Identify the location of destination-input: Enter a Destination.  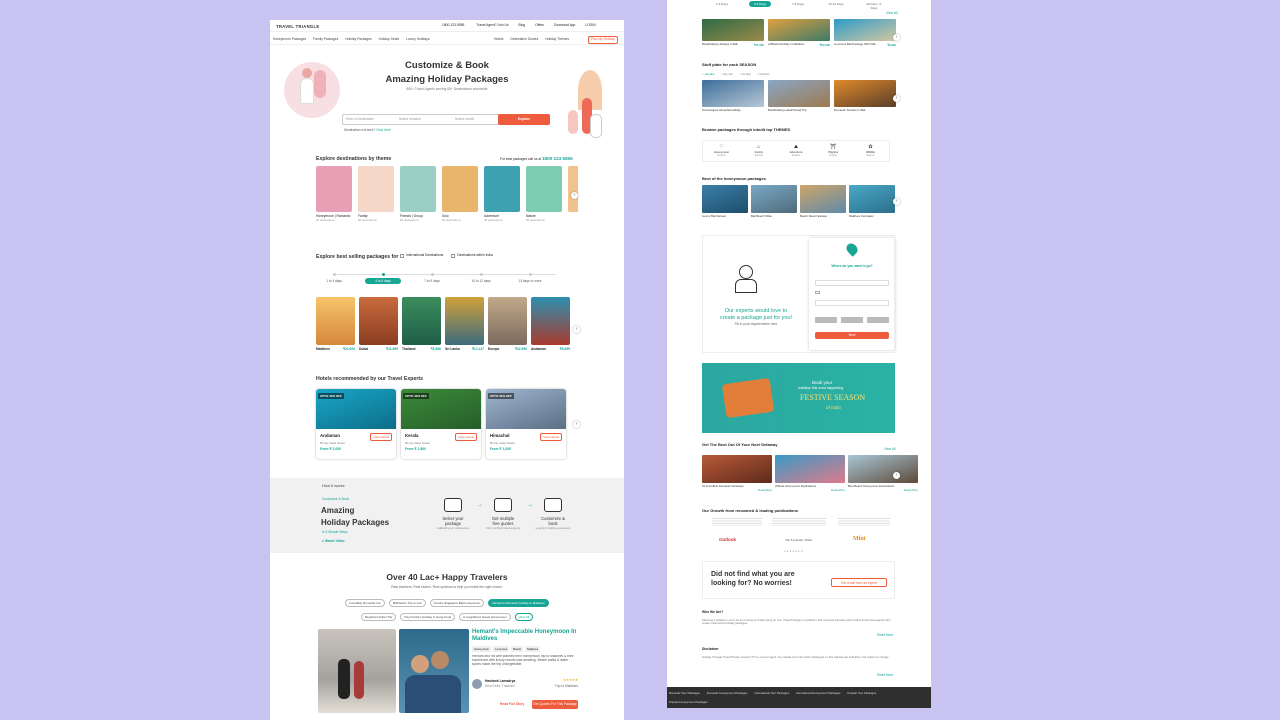
(360, 119).